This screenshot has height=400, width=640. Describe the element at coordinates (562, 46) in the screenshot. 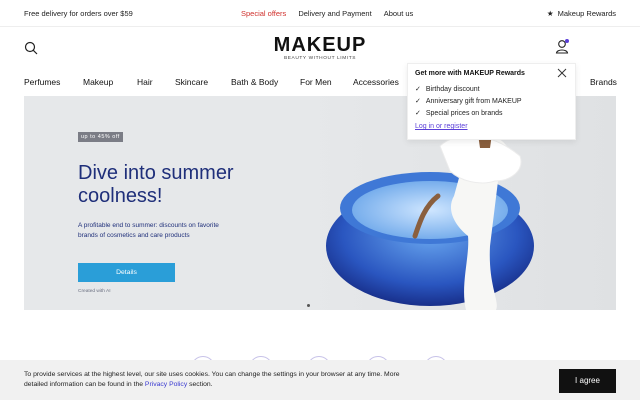

I see `account-button` at that location.